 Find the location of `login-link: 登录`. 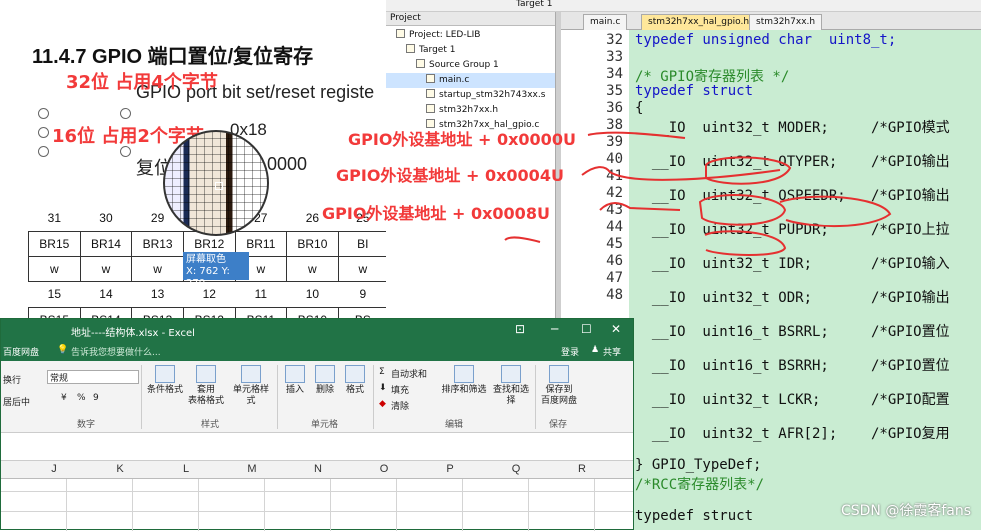

login-link: 登录 is located at coordinates (570, 351).